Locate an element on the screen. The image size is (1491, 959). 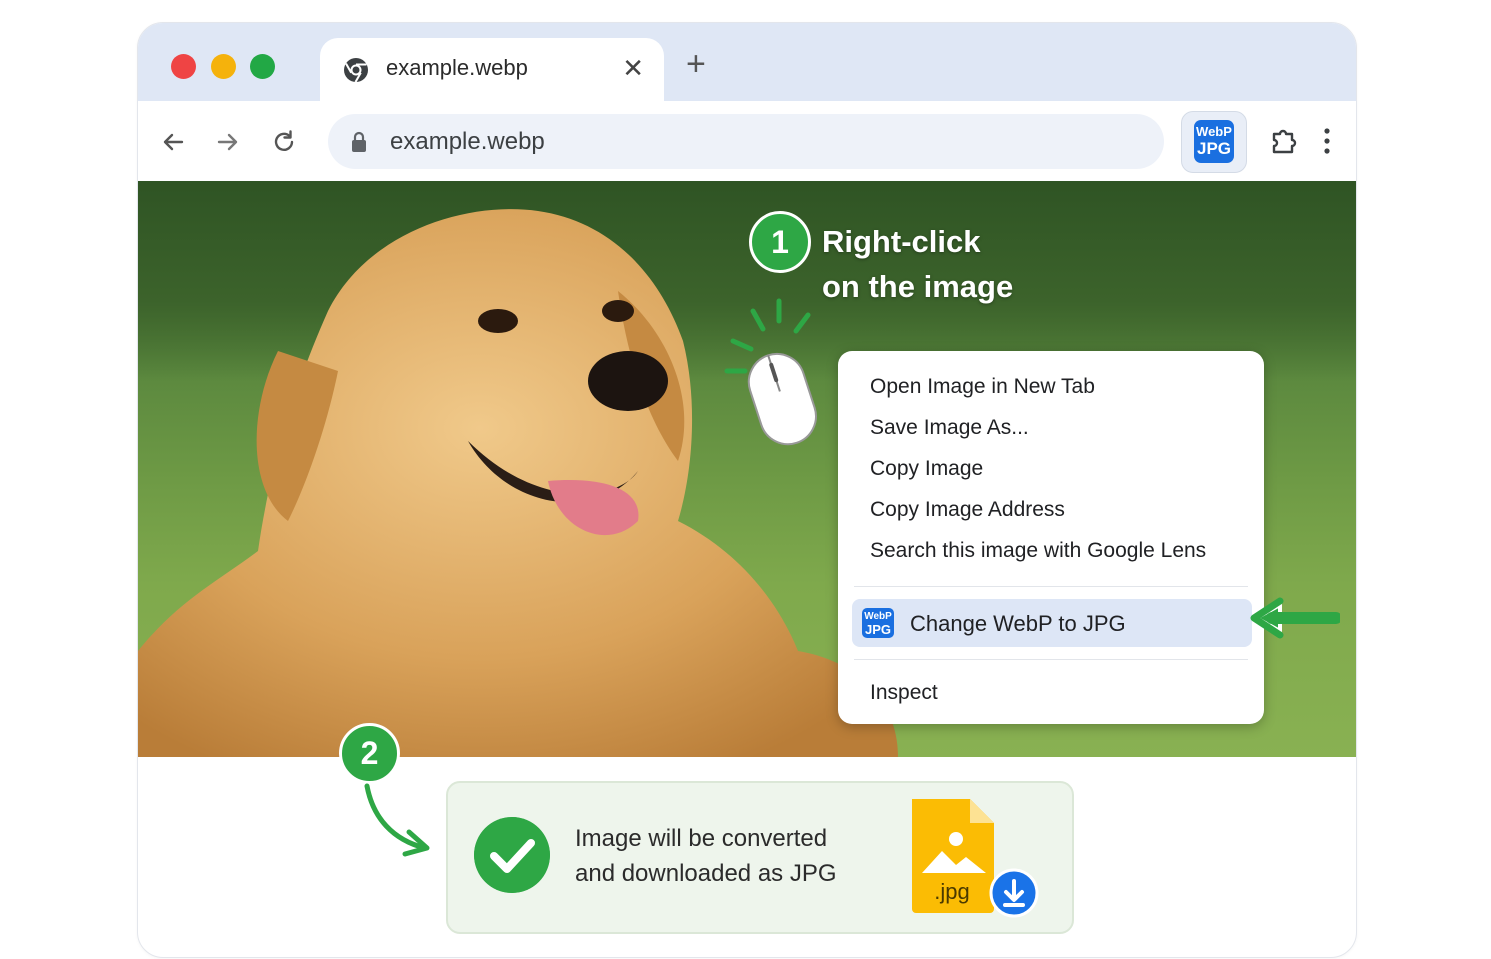
step-1-badge: 1 is located at coordinates (780, 242).